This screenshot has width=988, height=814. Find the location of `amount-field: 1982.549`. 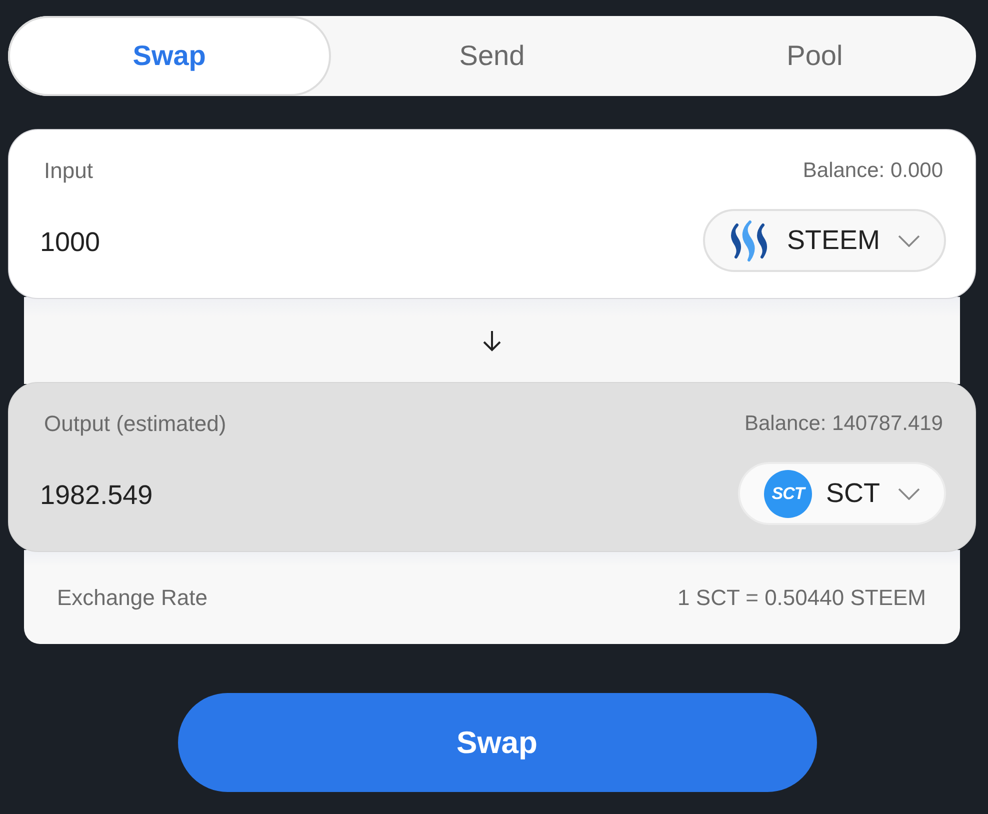

amount-field: 1982.549 is located at coordinates (190, 493).